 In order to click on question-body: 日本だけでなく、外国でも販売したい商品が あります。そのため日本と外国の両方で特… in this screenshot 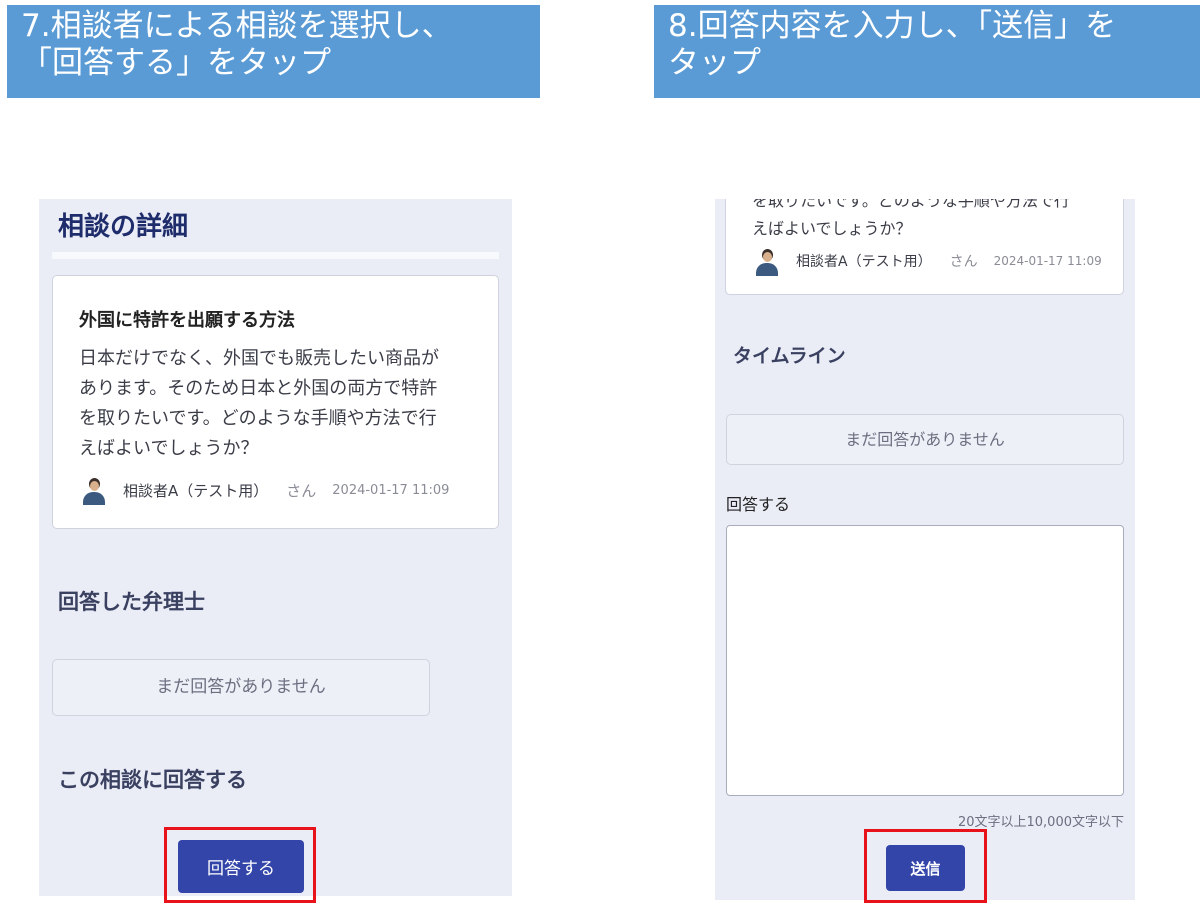, I will do `click(284, 404)`.